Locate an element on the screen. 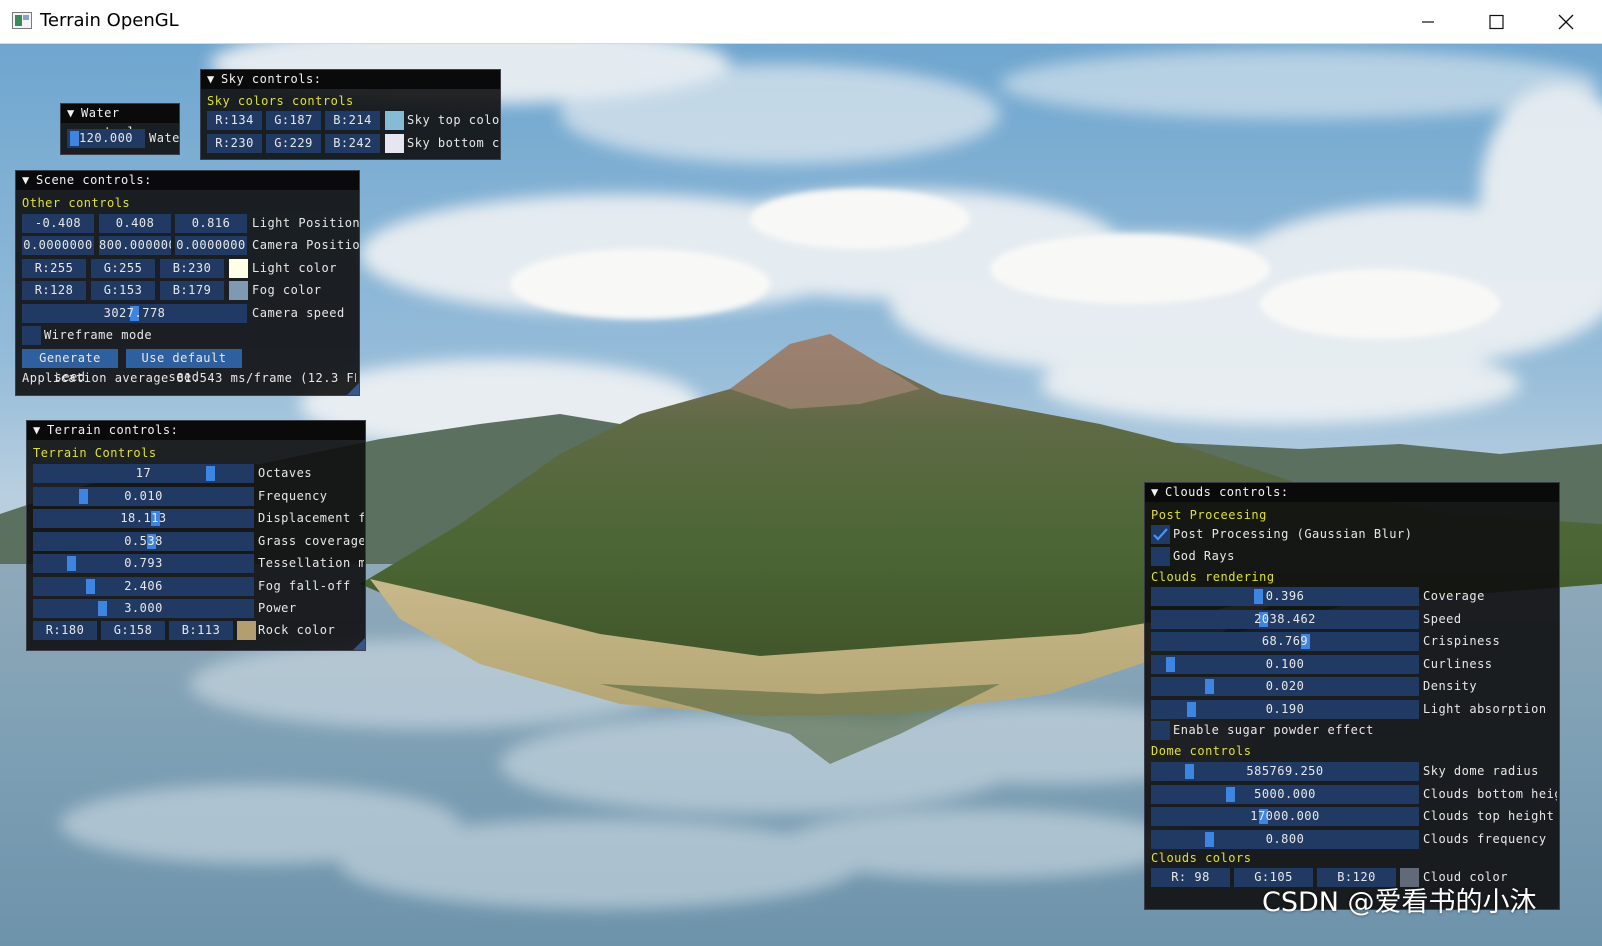 This screenshot has width=1602, height=946. wireframe-checkbox is located at coordinates (31, 335).